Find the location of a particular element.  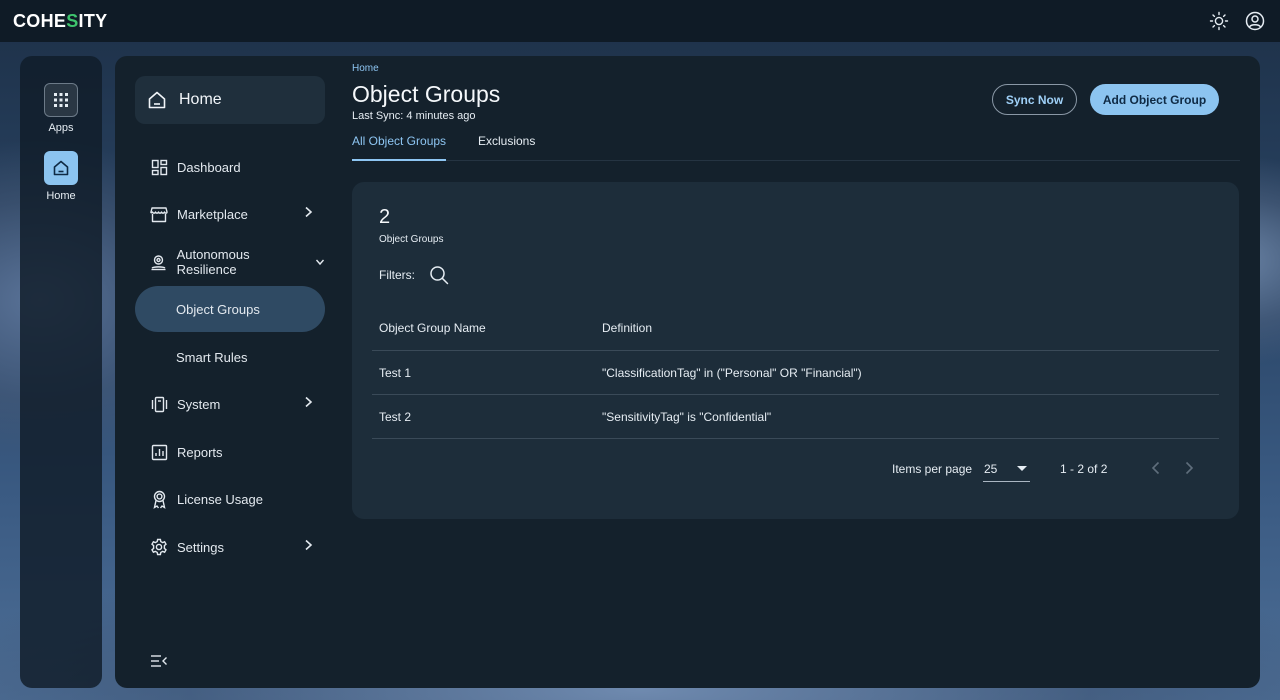

sidebar-item-label: Dashboard is located at coordinates (209, 167).